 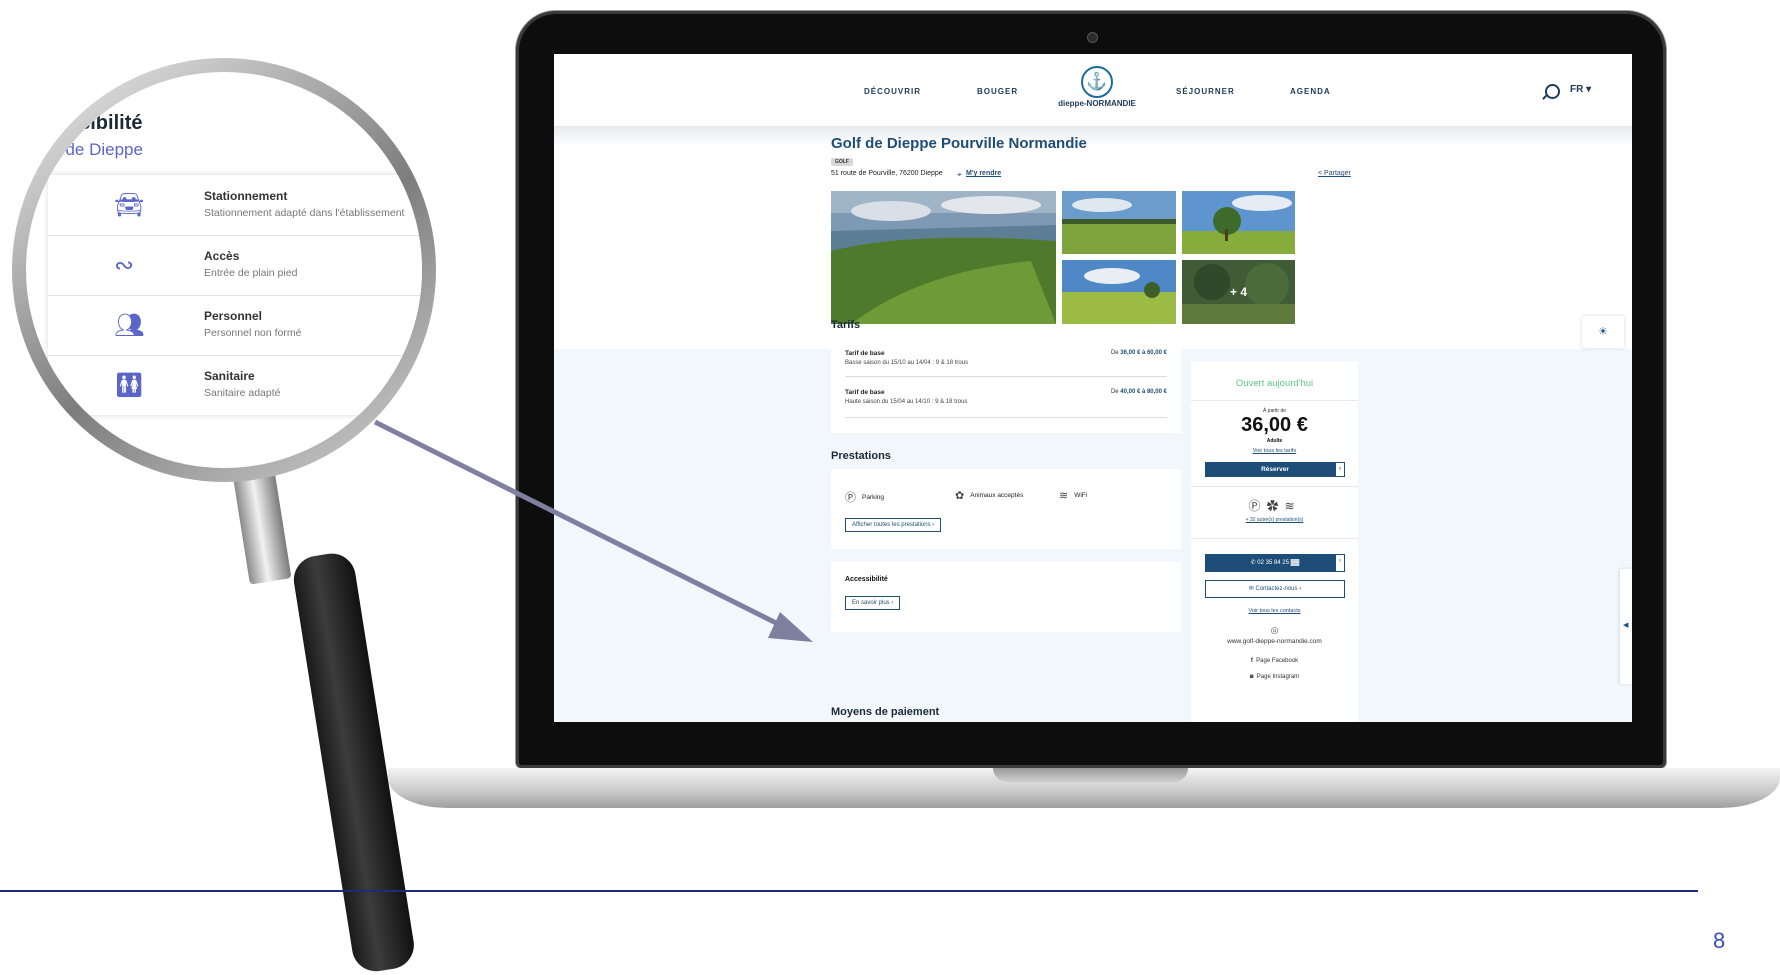 What do you see at coordinates (849, 891) in the screenshot?
I see `footer-line` at bounding box center [849, 891].